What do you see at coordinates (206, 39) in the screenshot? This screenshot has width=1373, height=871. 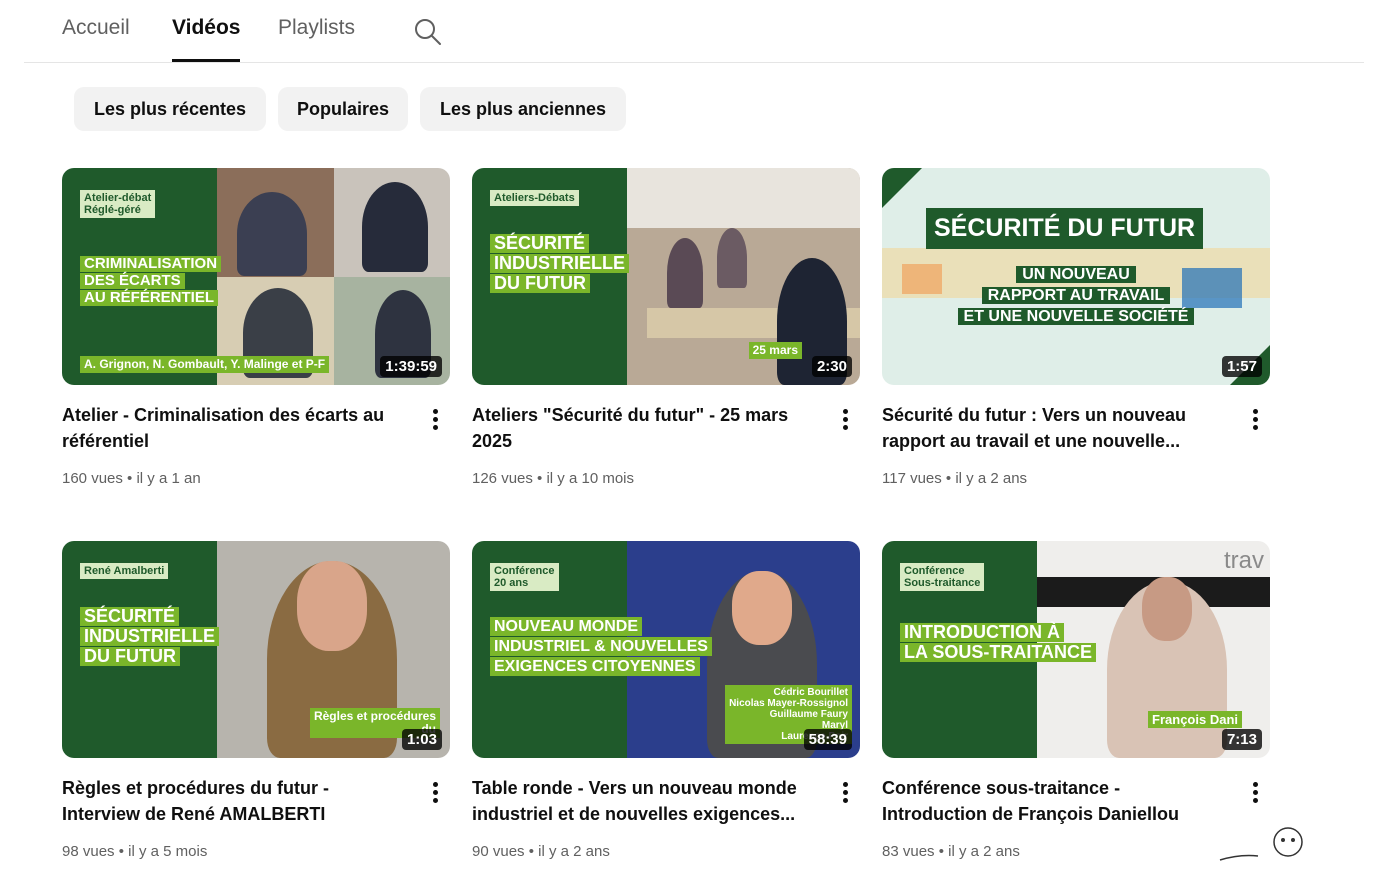 I see `tab-videos: Vidéos` at bounding box center [206, 39].